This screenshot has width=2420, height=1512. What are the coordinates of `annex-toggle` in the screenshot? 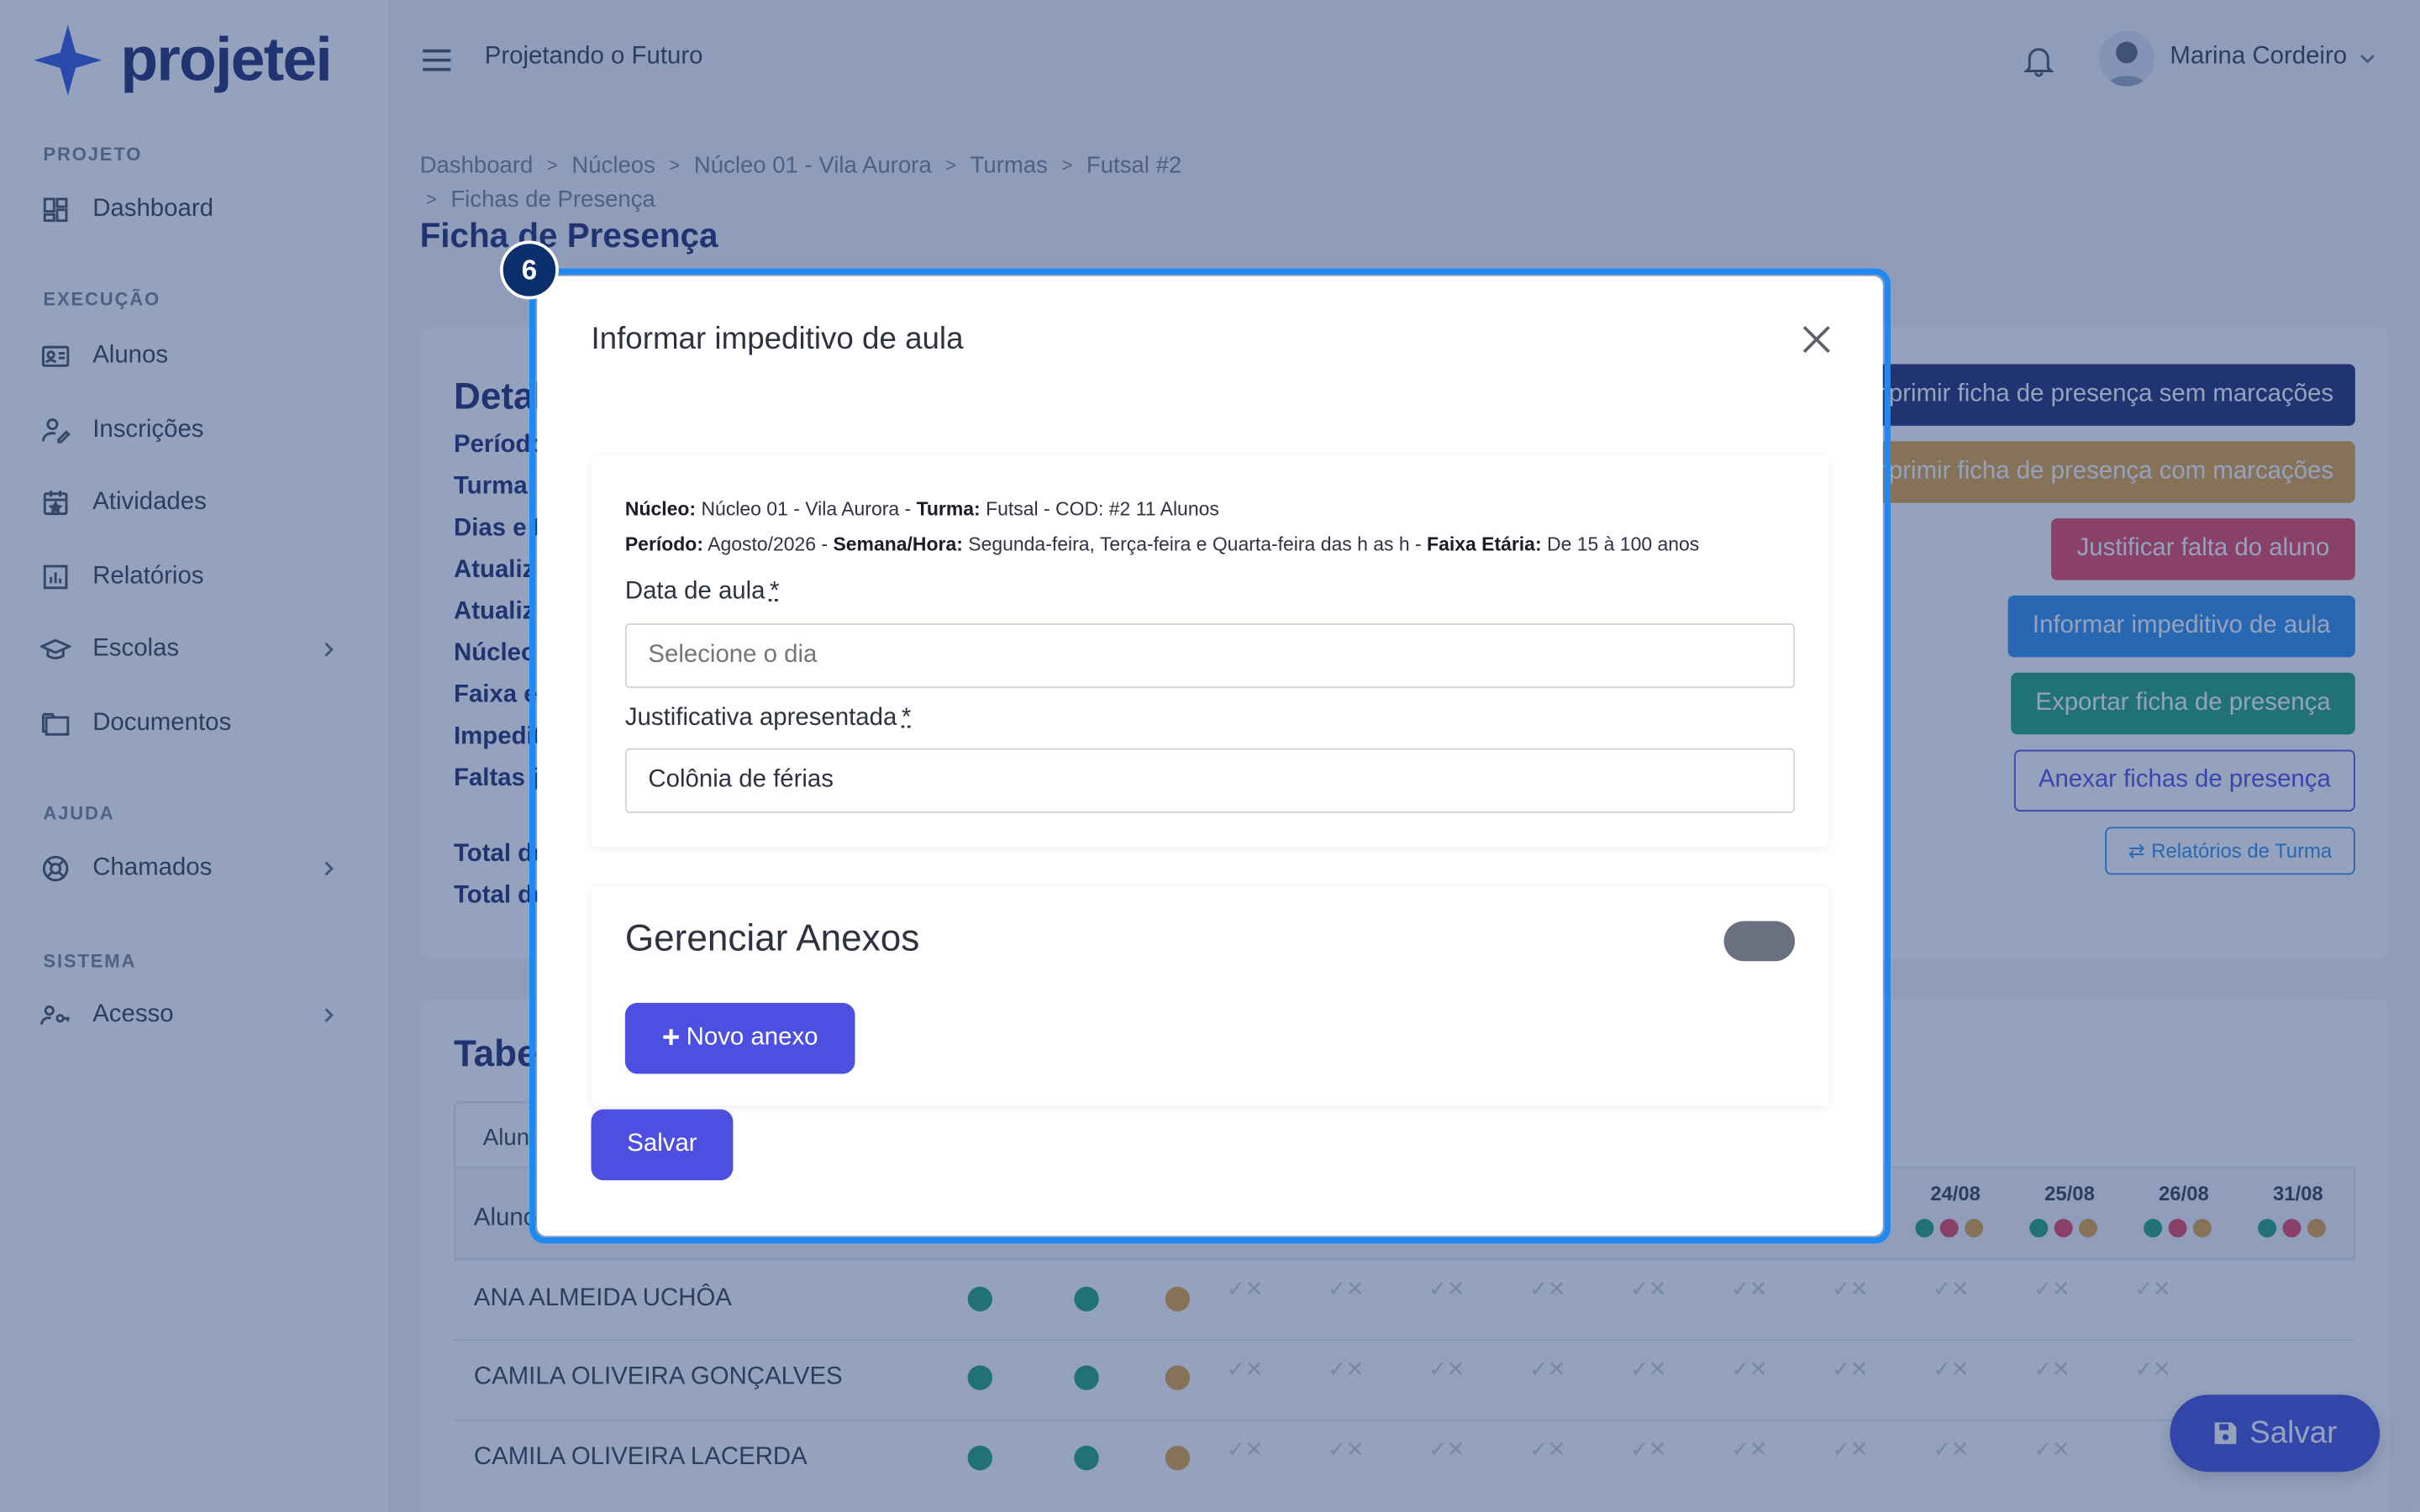 It's located at (1759, 941).